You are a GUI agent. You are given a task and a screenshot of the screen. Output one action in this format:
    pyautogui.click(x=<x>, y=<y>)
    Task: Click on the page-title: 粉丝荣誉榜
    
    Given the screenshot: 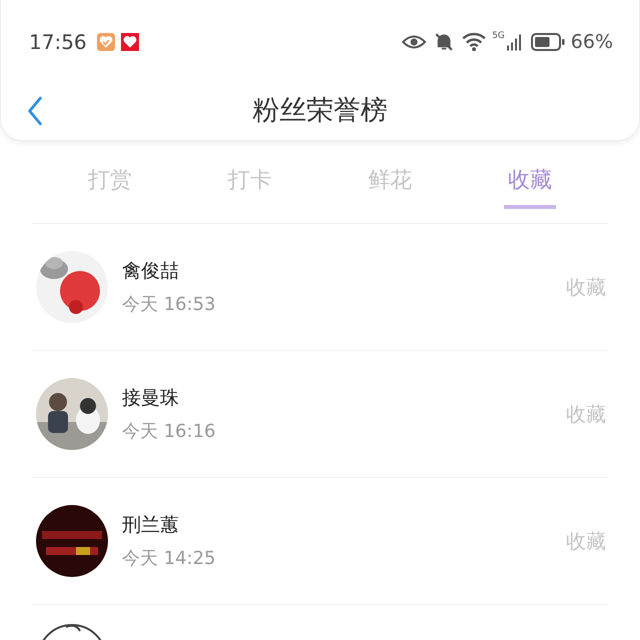 What is the action you would take?
    pyautogui.click(x=320, y=111)
    